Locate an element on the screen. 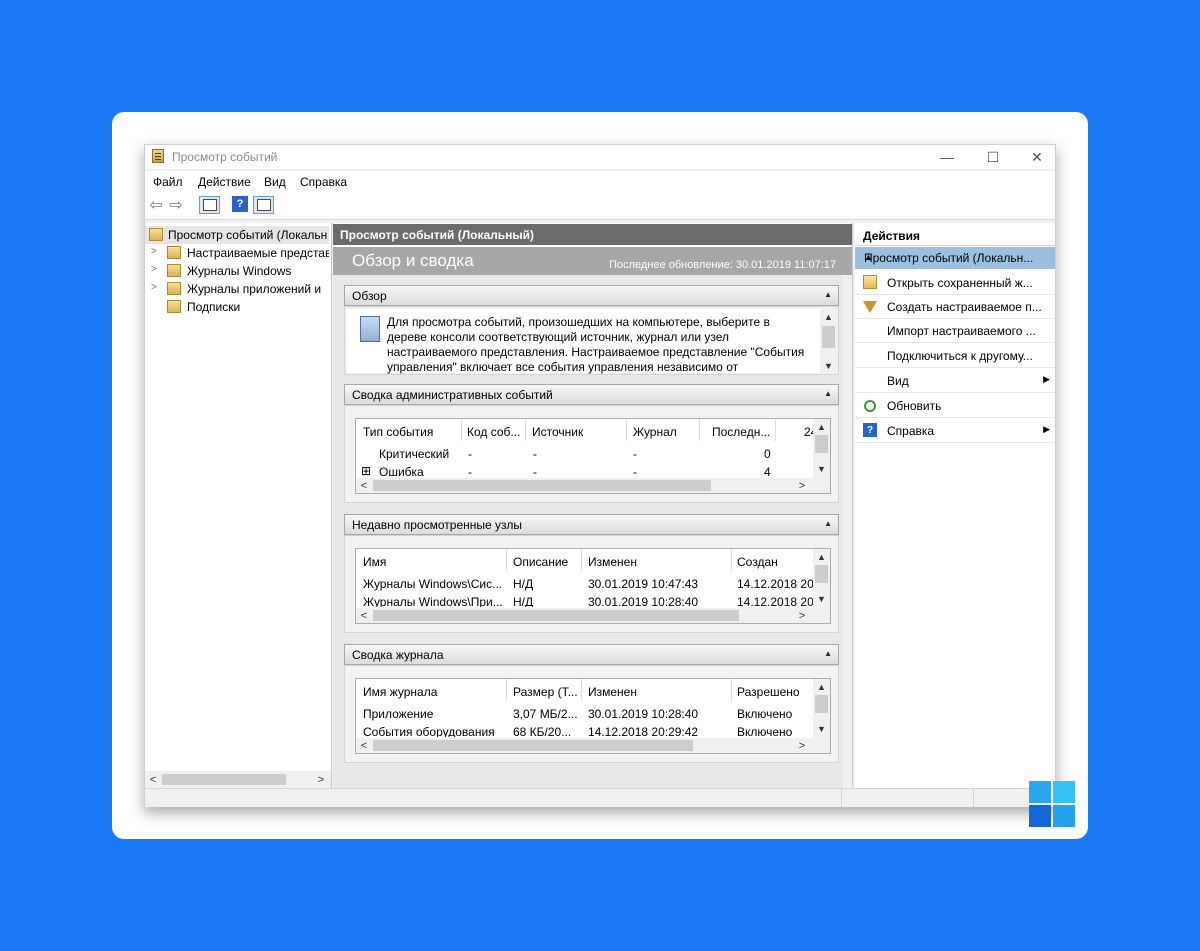 The height and width of the screenshot is (951, 1200). column-header: Описание is located at coordinates (540, 562).